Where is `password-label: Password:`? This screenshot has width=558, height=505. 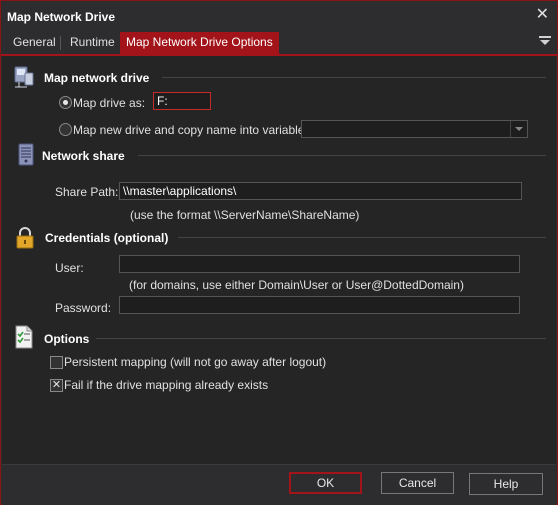
password-label: Password: is located at coordinates (83, 308).